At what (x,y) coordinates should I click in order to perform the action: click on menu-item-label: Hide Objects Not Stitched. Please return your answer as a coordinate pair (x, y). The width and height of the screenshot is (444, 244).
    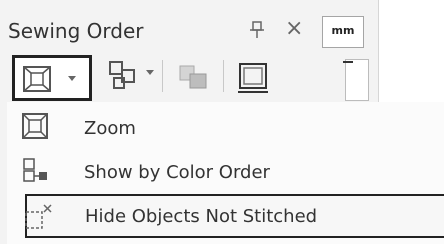
    Looking at the image, I should click on (201, 216).